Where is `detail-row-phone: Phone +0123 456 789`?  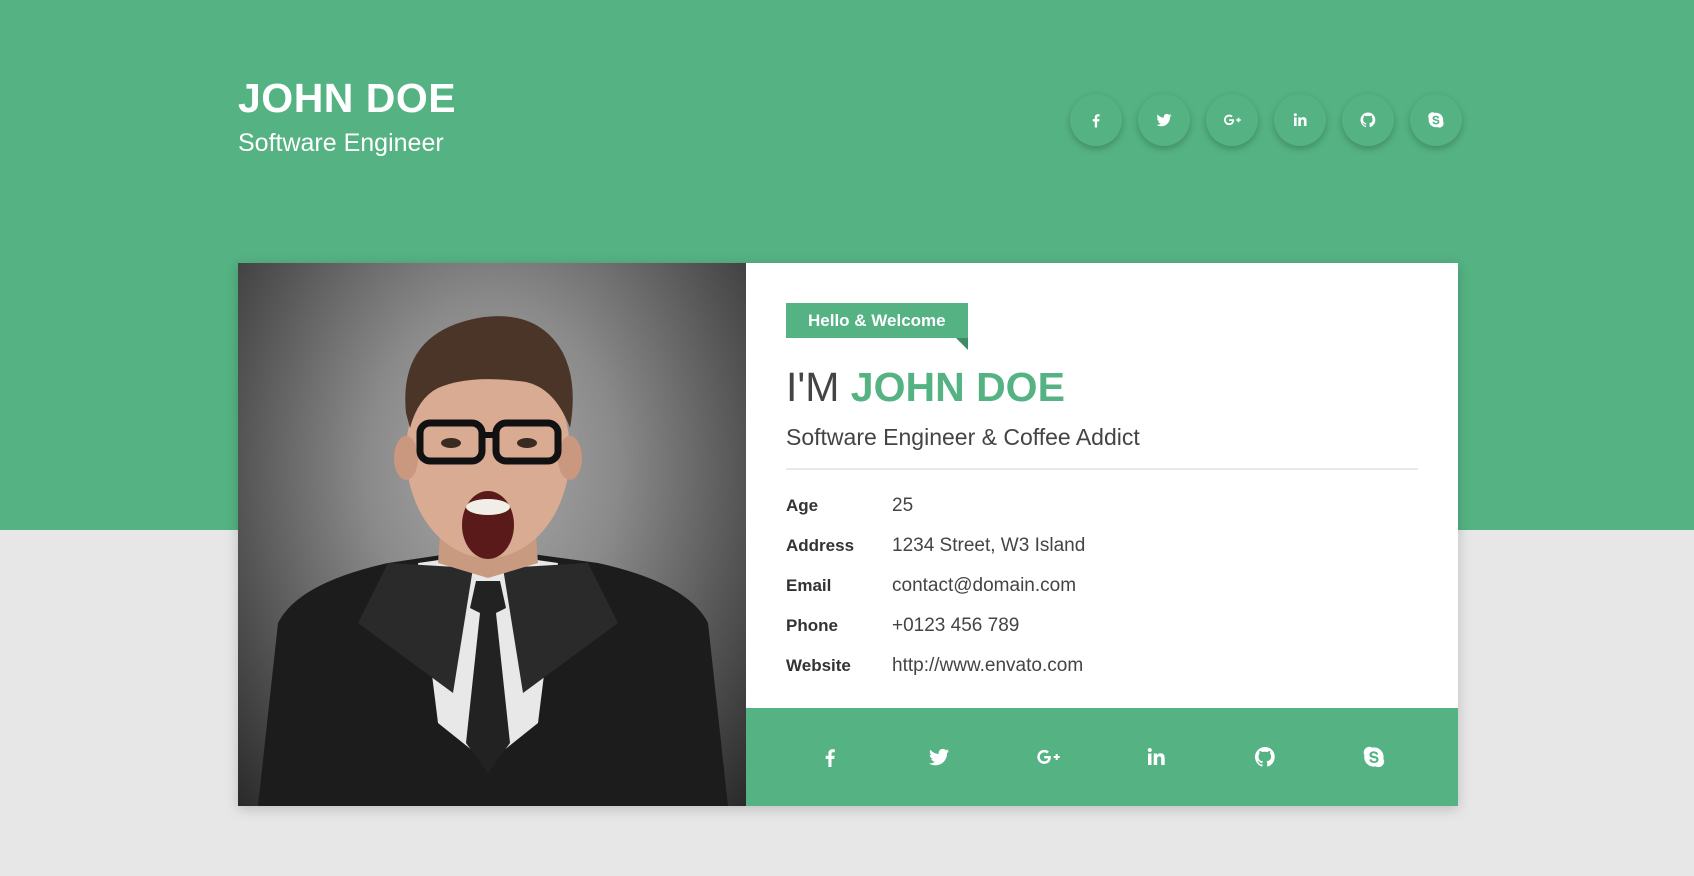 detail-row-phone: Phone +0123 456 789 is located at coordinates (1102, 626).